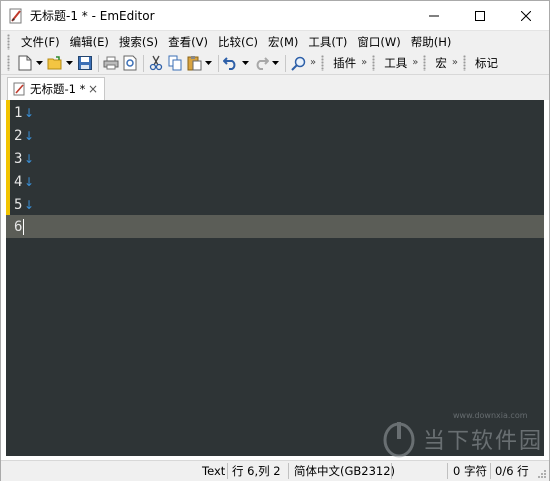 The height and width of the screenshot is (481, 550). What do you see at coordinates (275, 112) in the screenshot?
I see `editor-line: 1 ↓` at bounding box center [275, 112].